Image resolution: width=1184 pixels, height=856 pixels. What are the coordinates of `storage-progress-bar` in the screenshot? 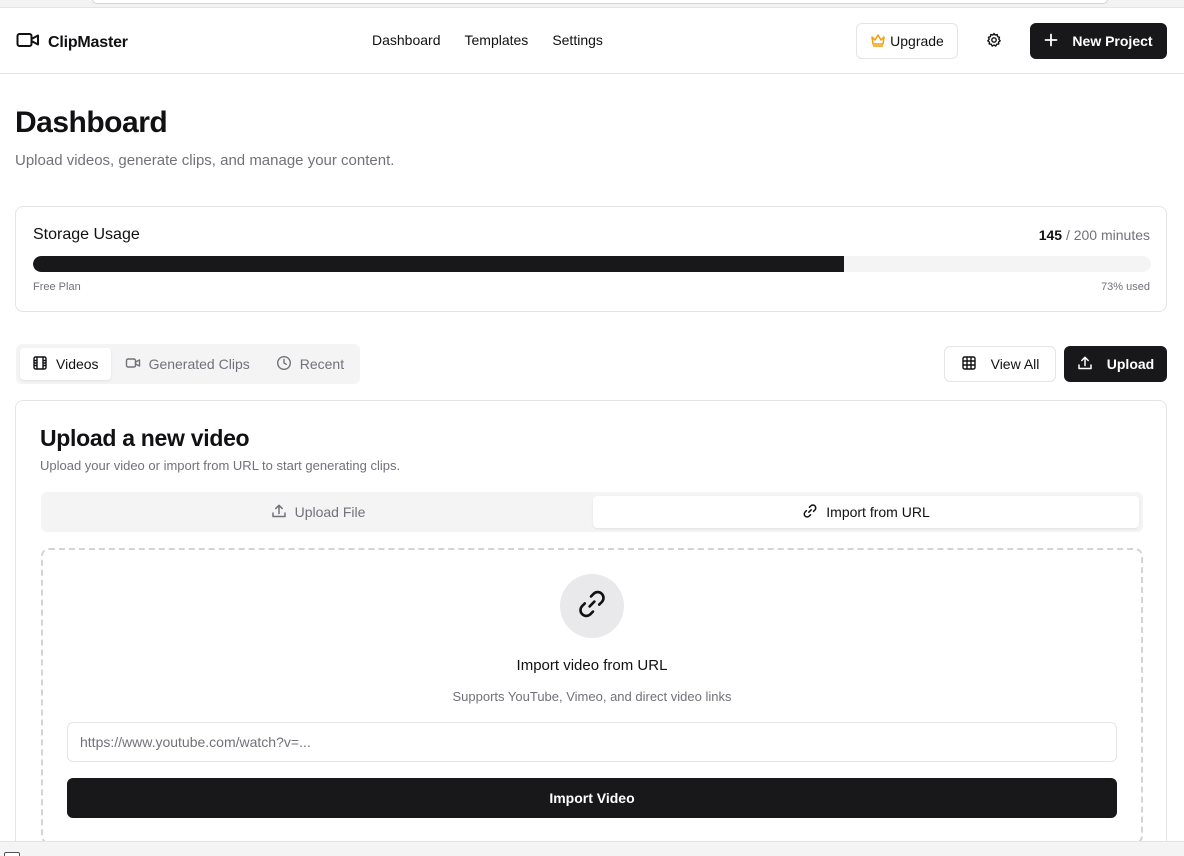 It's located at (592, 264).